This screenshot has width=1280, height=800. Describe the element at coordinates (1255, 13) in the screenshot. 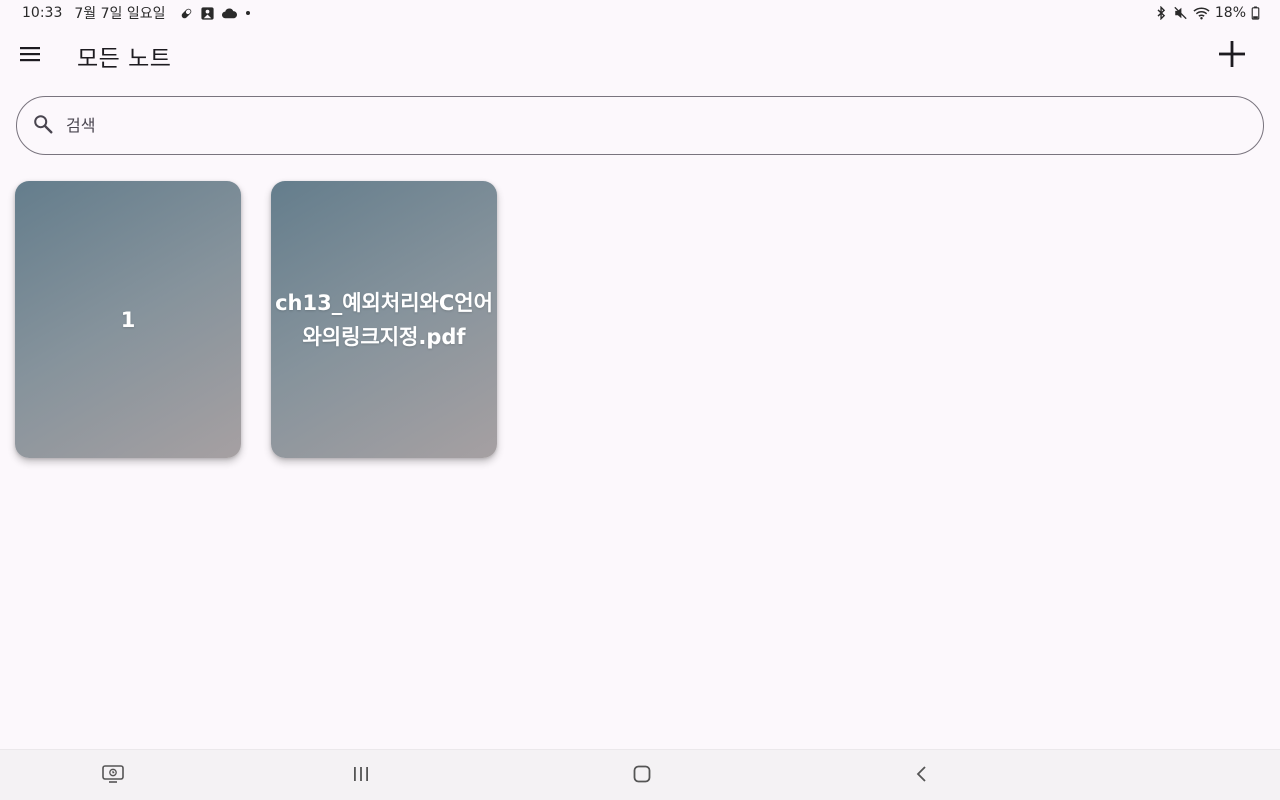

I see `battery-icon` at that location.